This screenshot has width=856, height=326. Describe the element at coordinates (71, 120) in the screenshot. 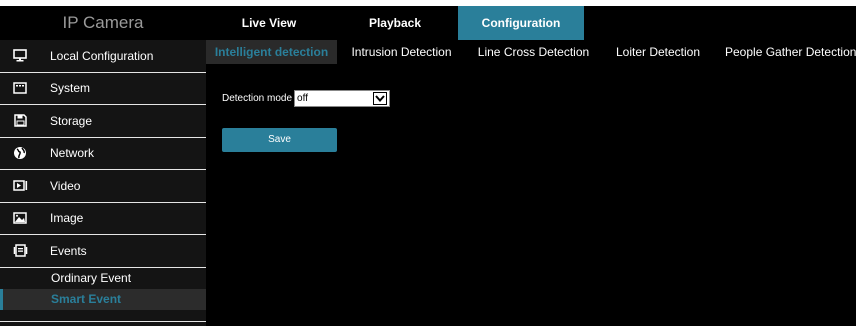

I see `sidebar-item-label: Storage` at that location.